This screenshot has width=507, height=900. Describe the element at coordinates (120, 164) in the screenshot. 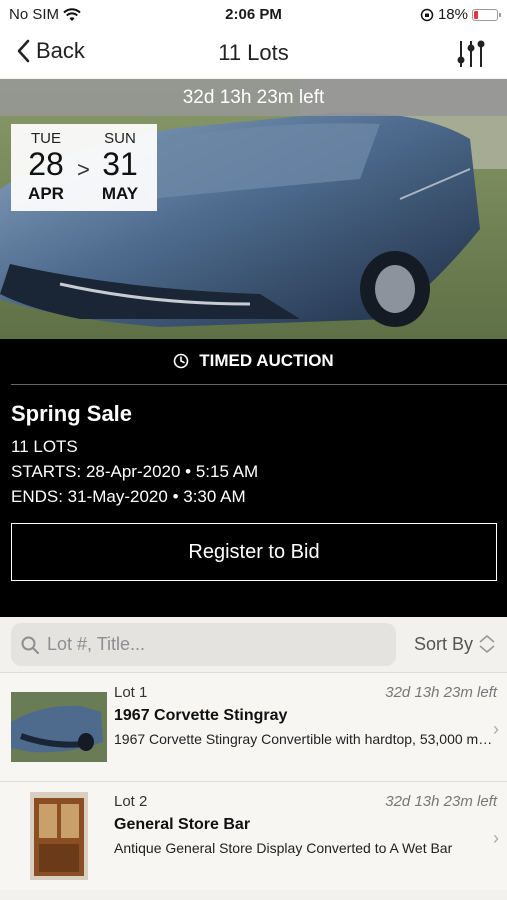

I see `end-day: 31` at that location.